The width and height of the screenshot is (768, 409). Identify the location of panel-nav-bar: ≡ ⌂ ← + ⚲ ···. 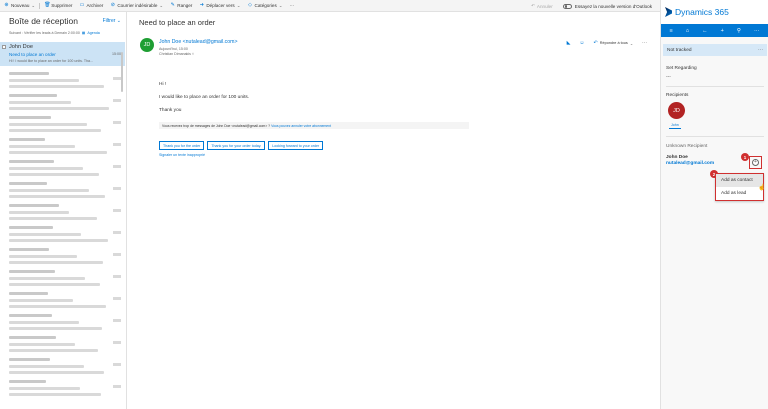
(714, 30).